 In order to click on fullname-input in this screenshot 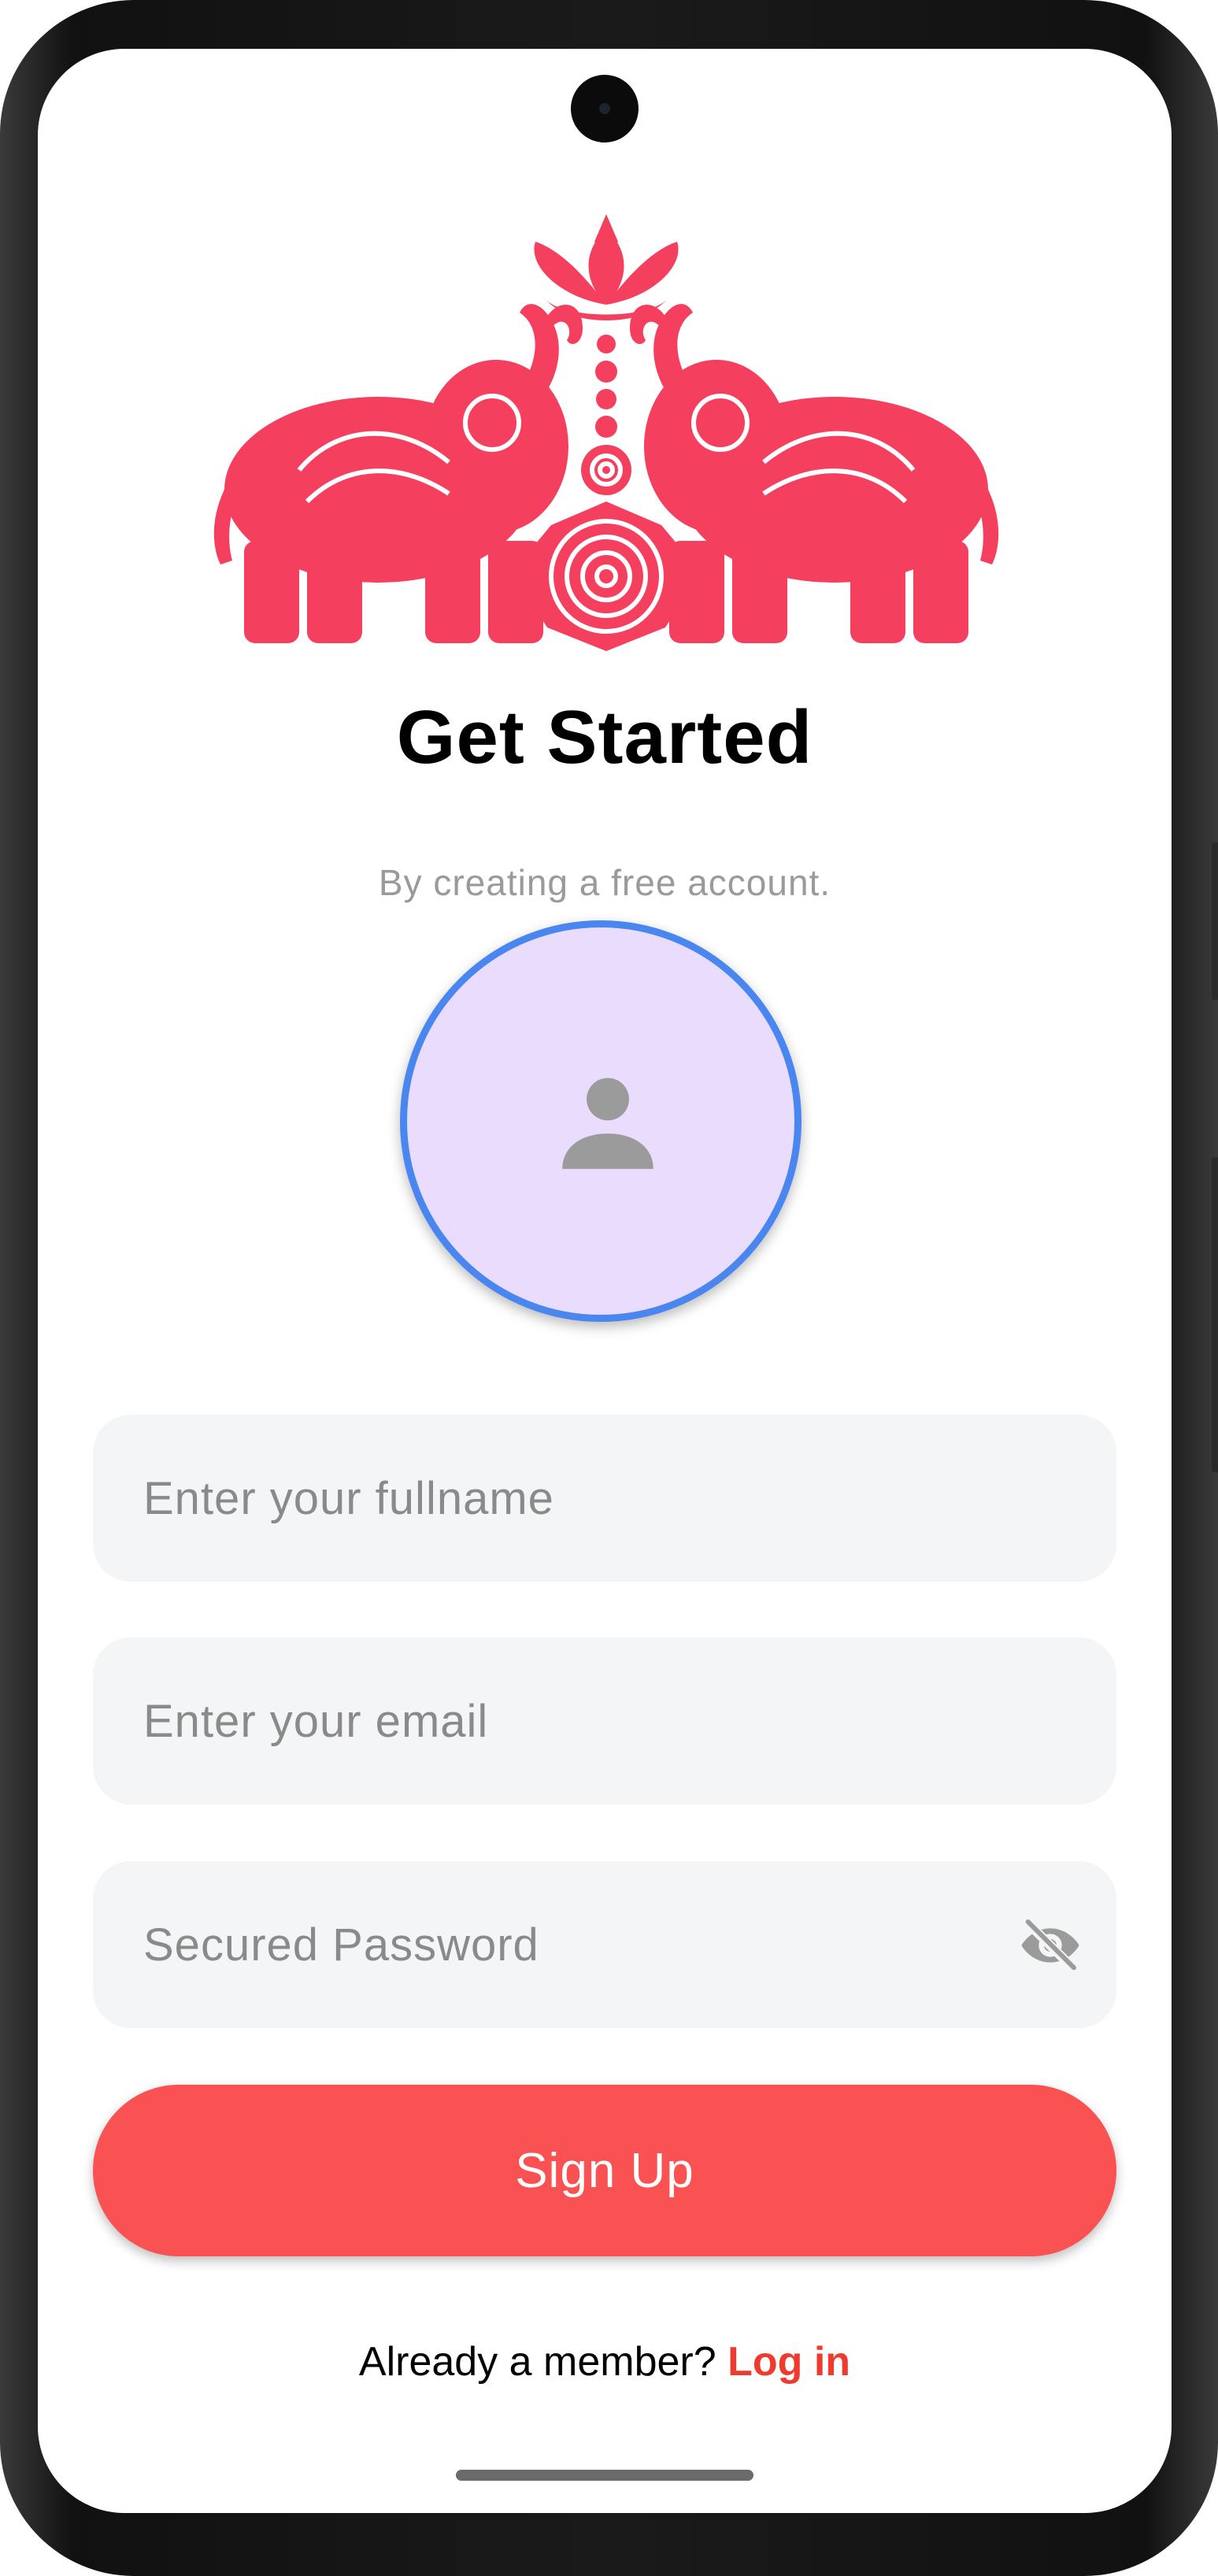, I will do `click(604, 1498)`.